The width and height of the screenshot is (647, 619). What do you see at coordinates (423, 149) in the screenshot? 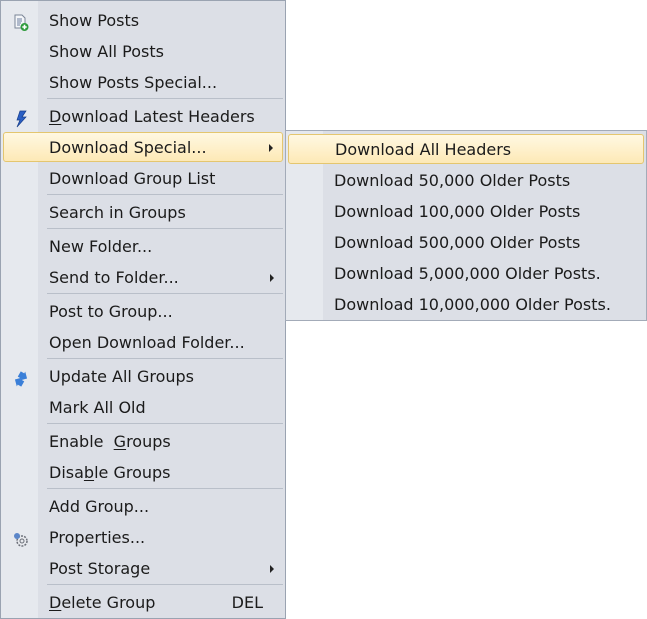
I see `menu-item-label: Download All Headers` at bounding box center [423, 149].